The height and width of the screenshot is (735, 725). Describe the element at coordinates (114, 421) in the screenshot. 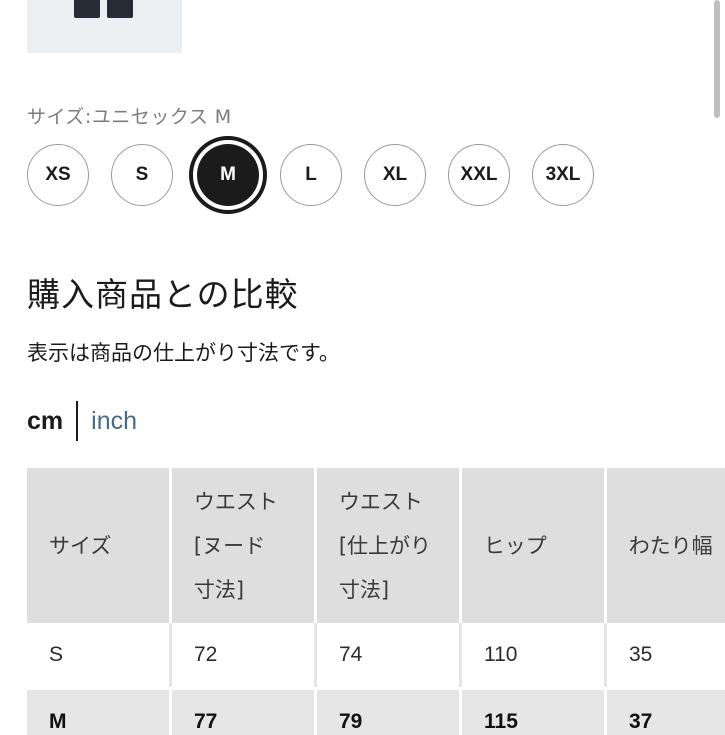

I see `unit-inch-link: inch` at that location.